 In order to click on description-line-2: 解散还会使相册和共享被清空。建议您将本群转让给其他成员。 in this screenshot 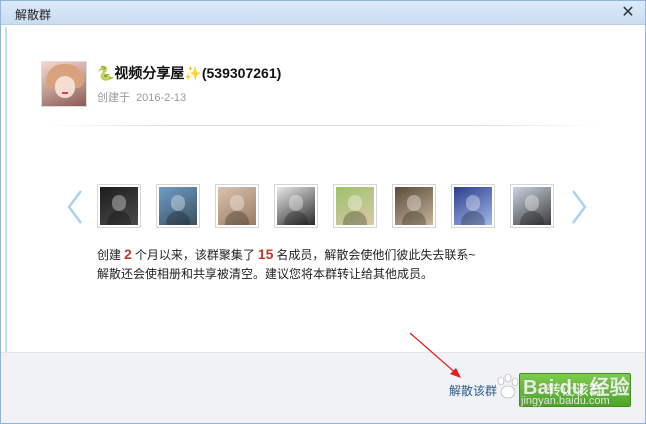, I will do `click(265, 274)`.